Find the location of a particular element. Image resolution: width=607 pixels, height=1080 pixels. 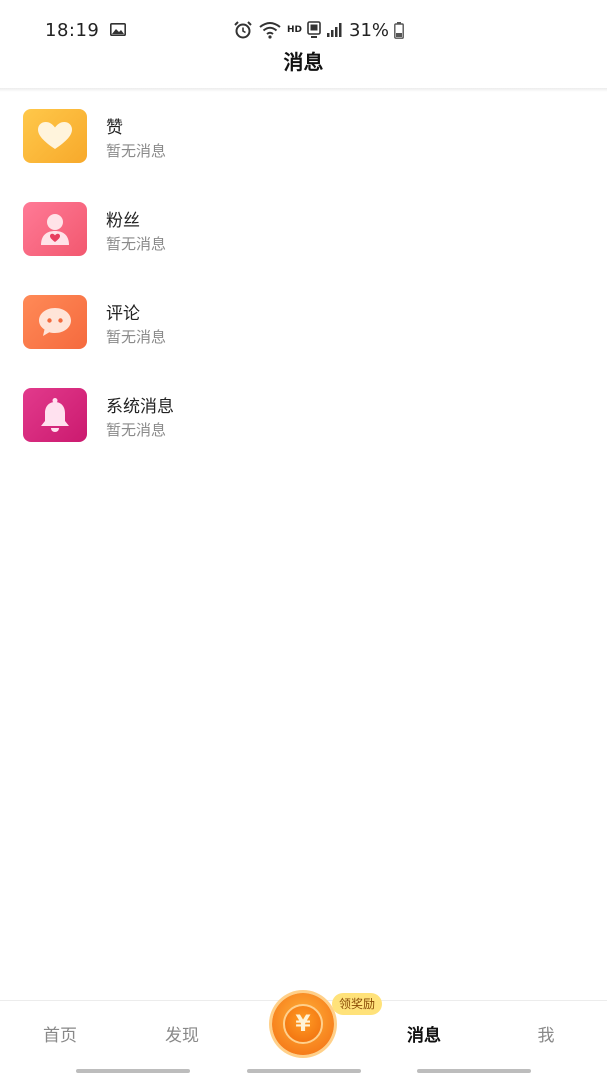

heart-icon is located at coordinates (55, 135).